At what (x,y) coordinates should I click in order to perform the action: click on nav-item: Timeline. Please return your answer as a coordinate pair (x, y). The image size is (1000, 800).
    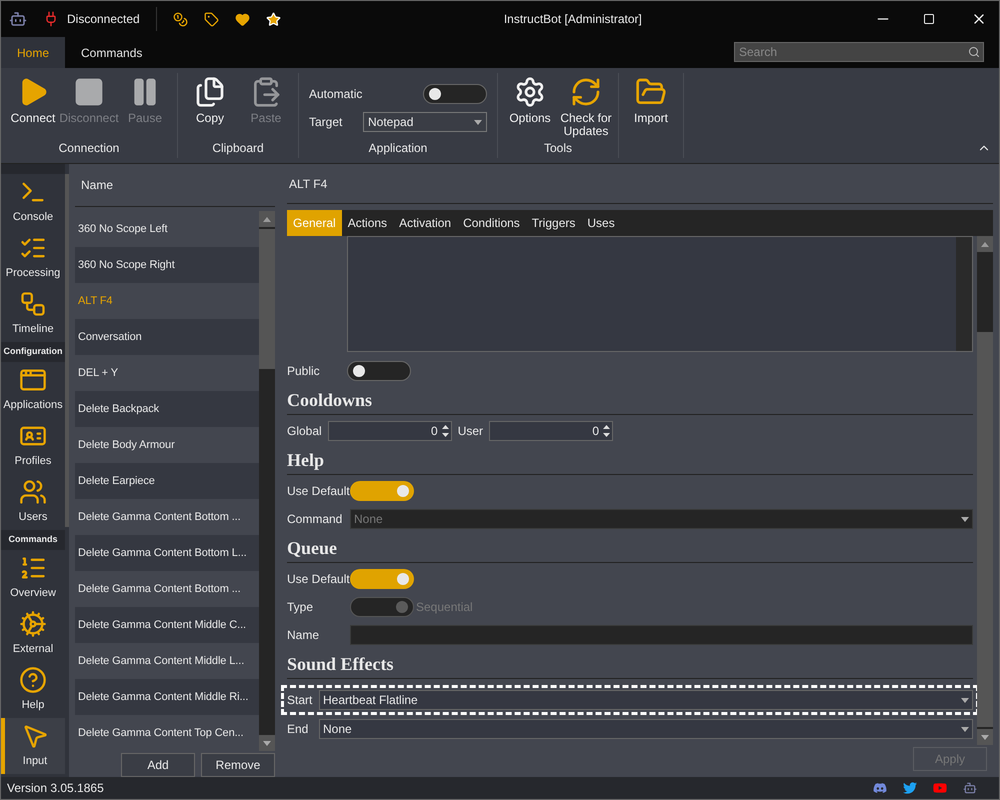
    Looking at the image, I should click on (33, 314).